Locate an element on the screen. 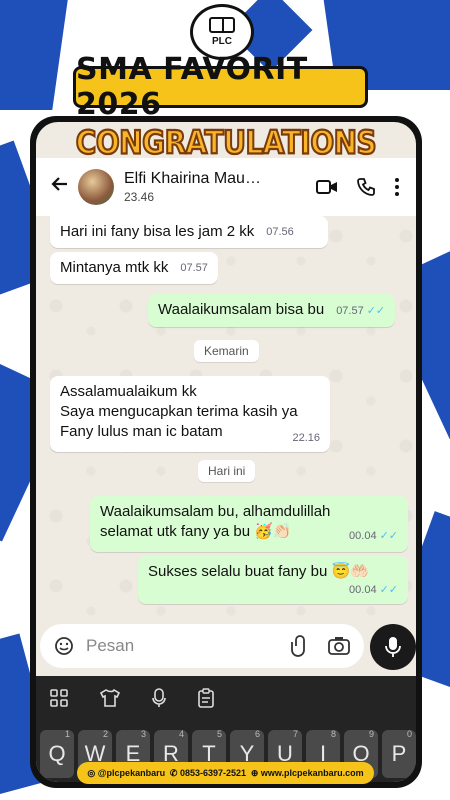 The image size is (450, 800). website-url: www.plcpekanbaru.com is located at coordinates (312, 772).